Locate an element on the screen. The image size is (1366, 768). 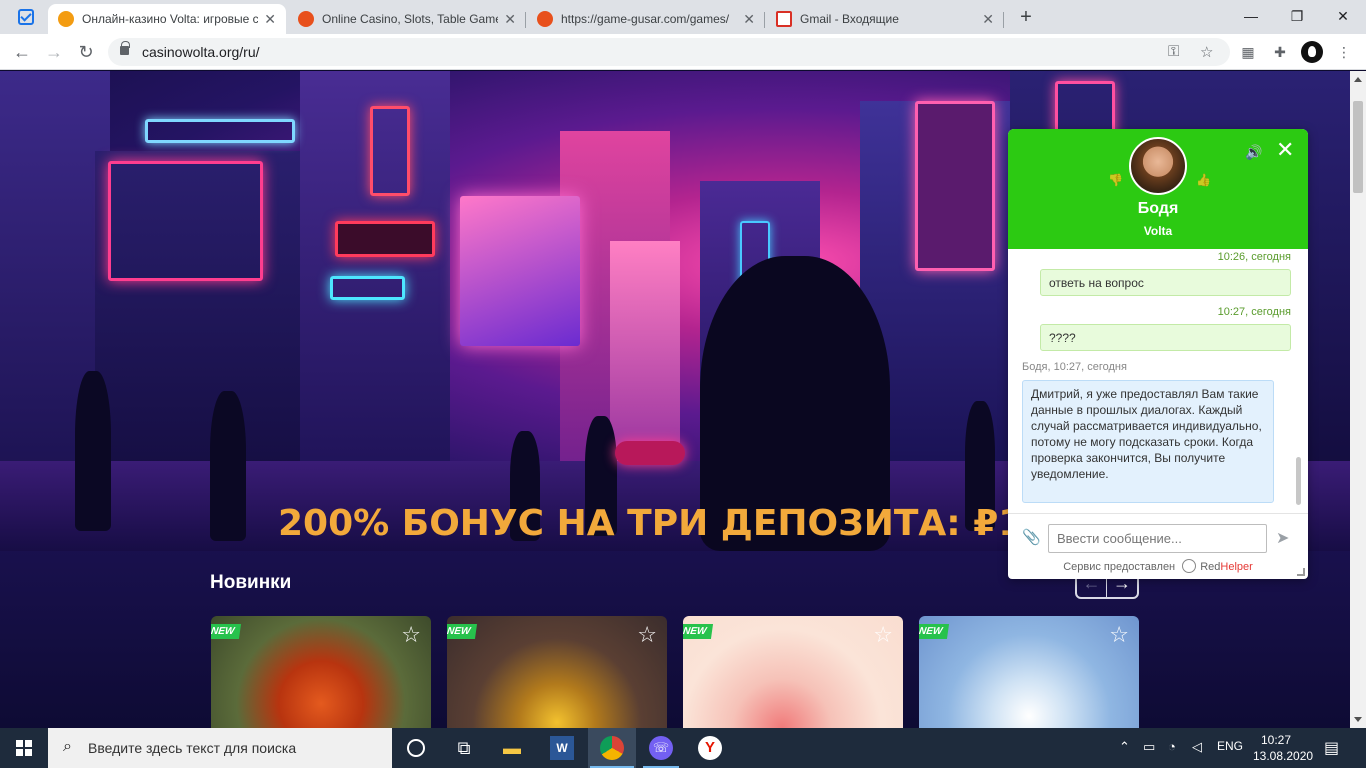
chrome-icon is located at coordinates (612, 748).